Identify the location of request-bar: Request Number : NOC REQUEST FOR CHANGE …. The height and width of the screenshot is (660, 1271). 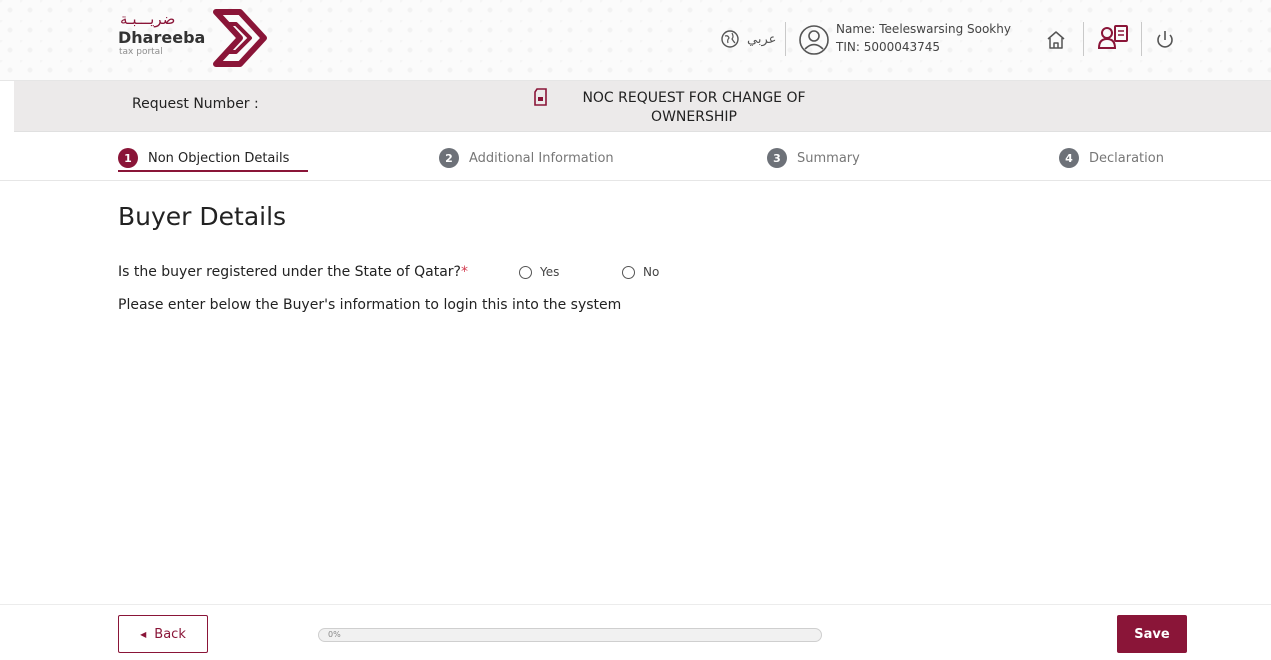
(642, 106).